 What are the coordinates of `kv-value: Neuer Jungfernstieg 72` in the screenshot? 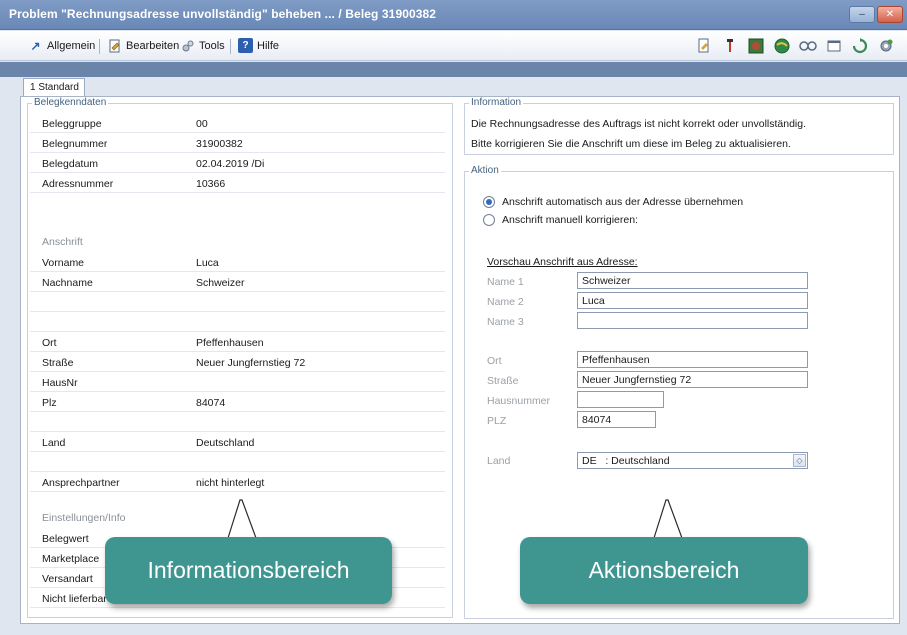 It's located at (251, 363).